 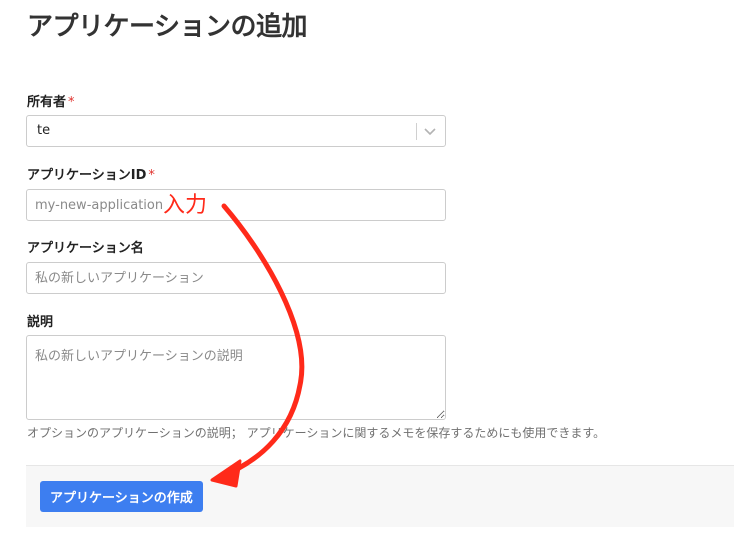 I want to click on select-separator, so click(x=416, y=131).